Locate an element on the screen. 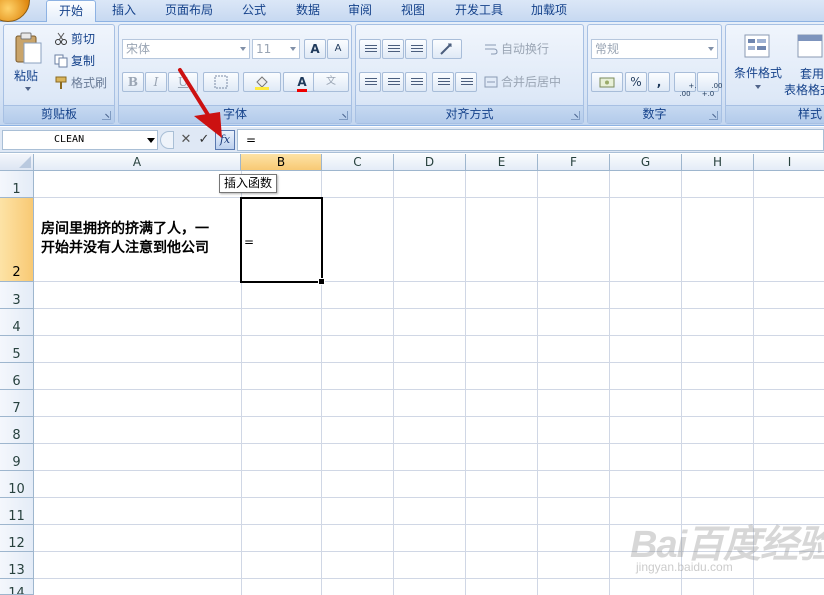 This screenshot has height=595, width=824. row-header-1: 1 is located at coordinates (17, 184).